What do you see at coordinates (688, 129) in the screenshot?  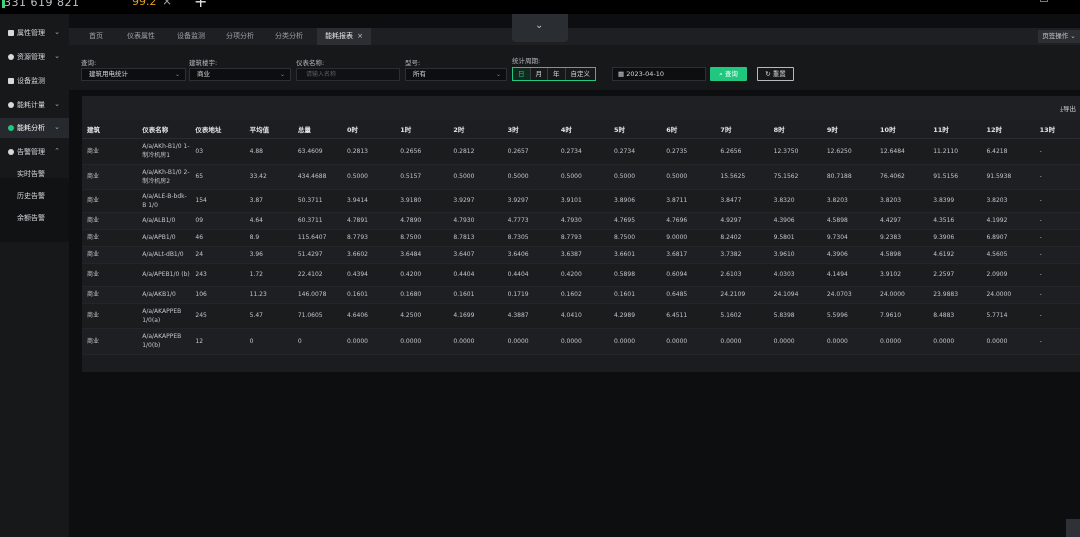 I see `column-header: 6时` at bounding box center [688, 129].